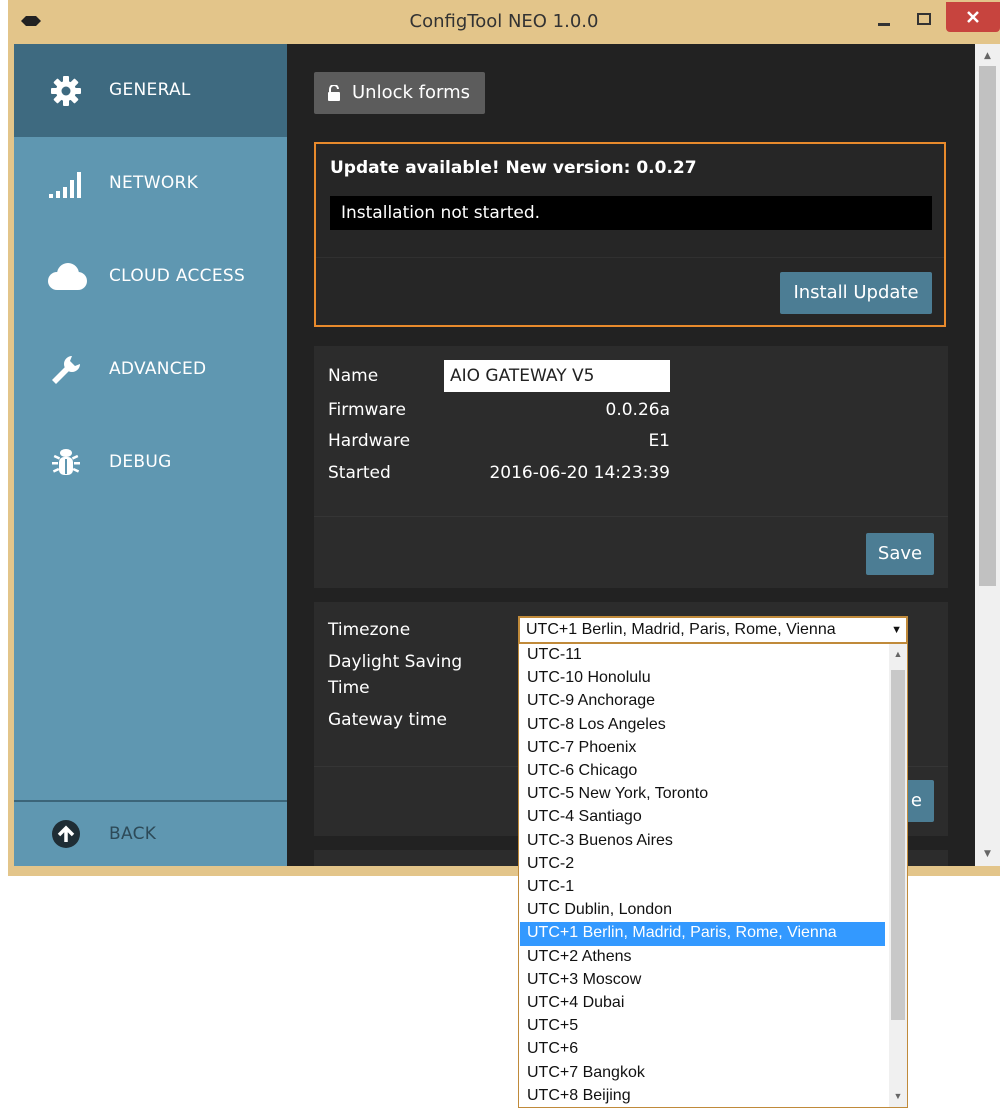  I want to click on sidebar-item-label: ADVANCED, so click(158, 369).